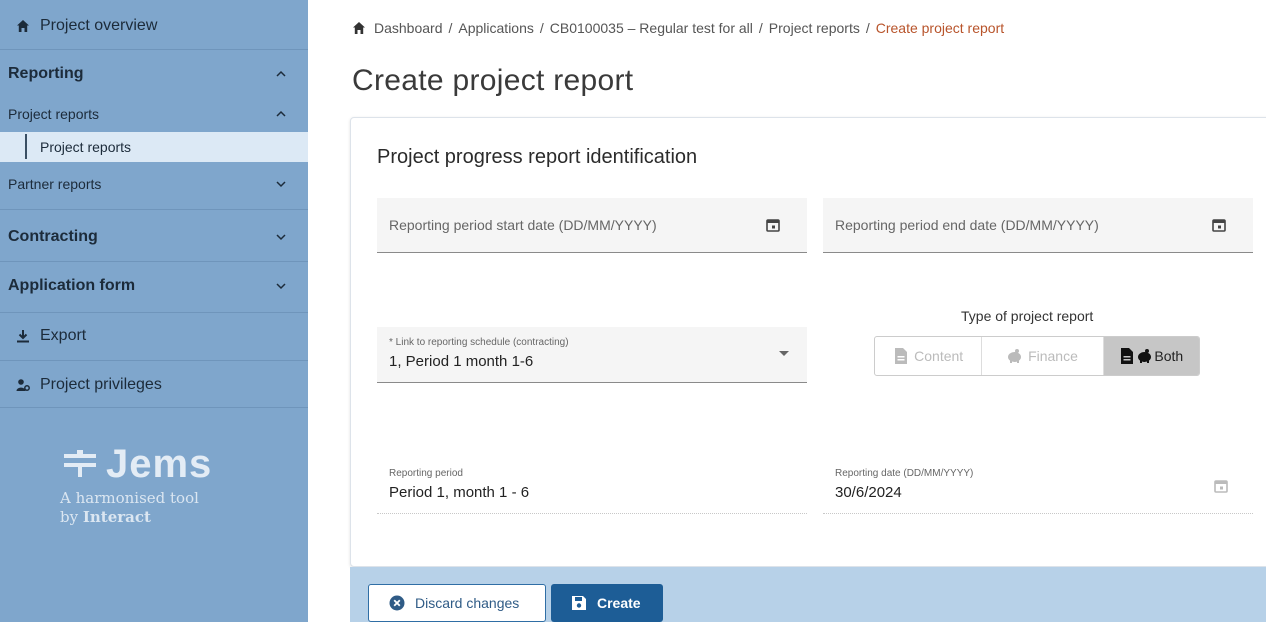 Image resolution: width=1266 pixels, height=622 pixels. Describe the element at coordinates (154, 237) in the screenshot. I see `sidebar-section-contracting: Contracting` at that location.